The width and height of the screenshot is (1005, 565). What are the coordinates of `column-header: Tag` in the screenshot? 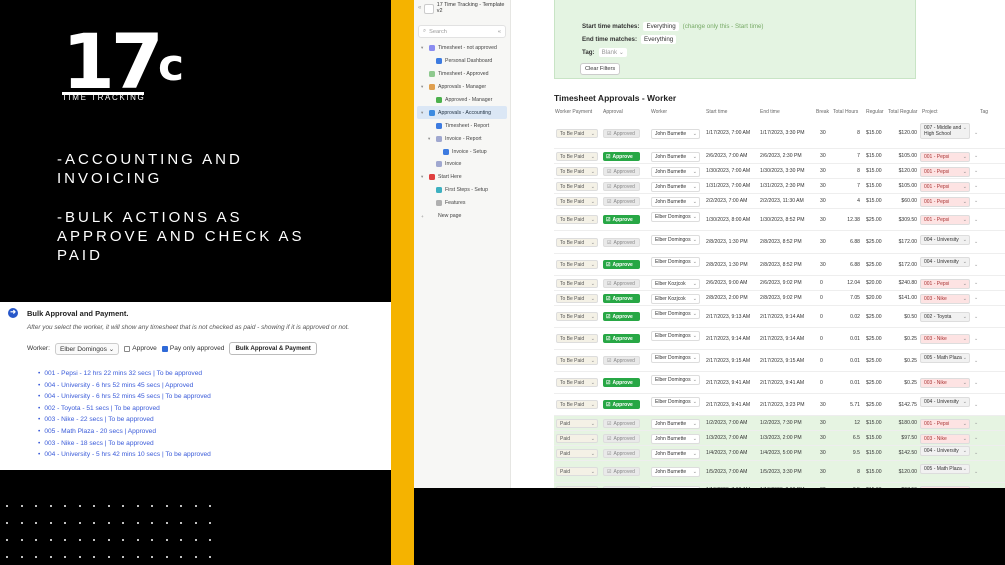 It's located at (984, 112).